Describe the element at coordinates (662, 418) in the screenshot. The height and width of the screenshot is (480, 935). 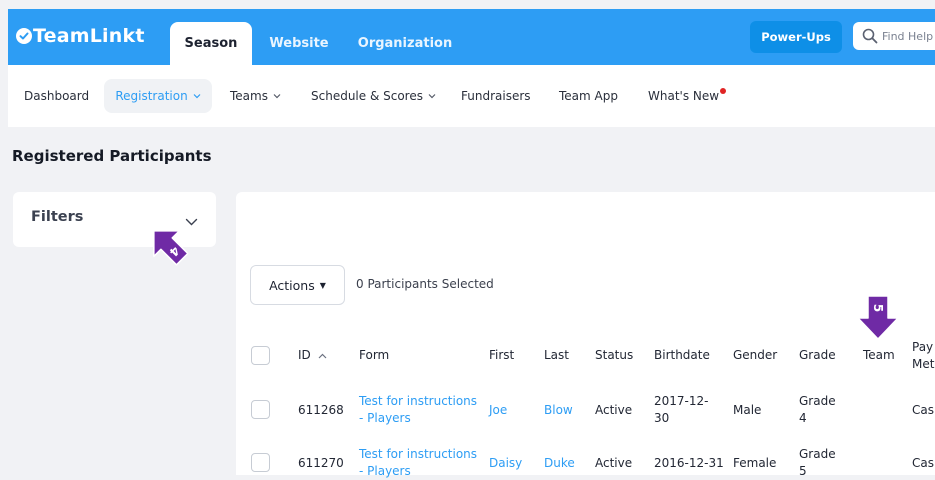
I see `birthdate-line2: 30` at that location.